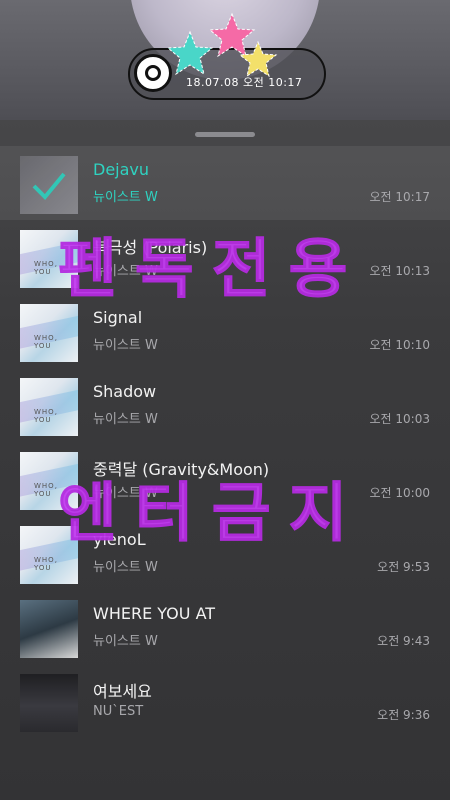 This screenshot has width=450, height=800. I want to click on song-time: 오전 9:43, so click(403, 641).